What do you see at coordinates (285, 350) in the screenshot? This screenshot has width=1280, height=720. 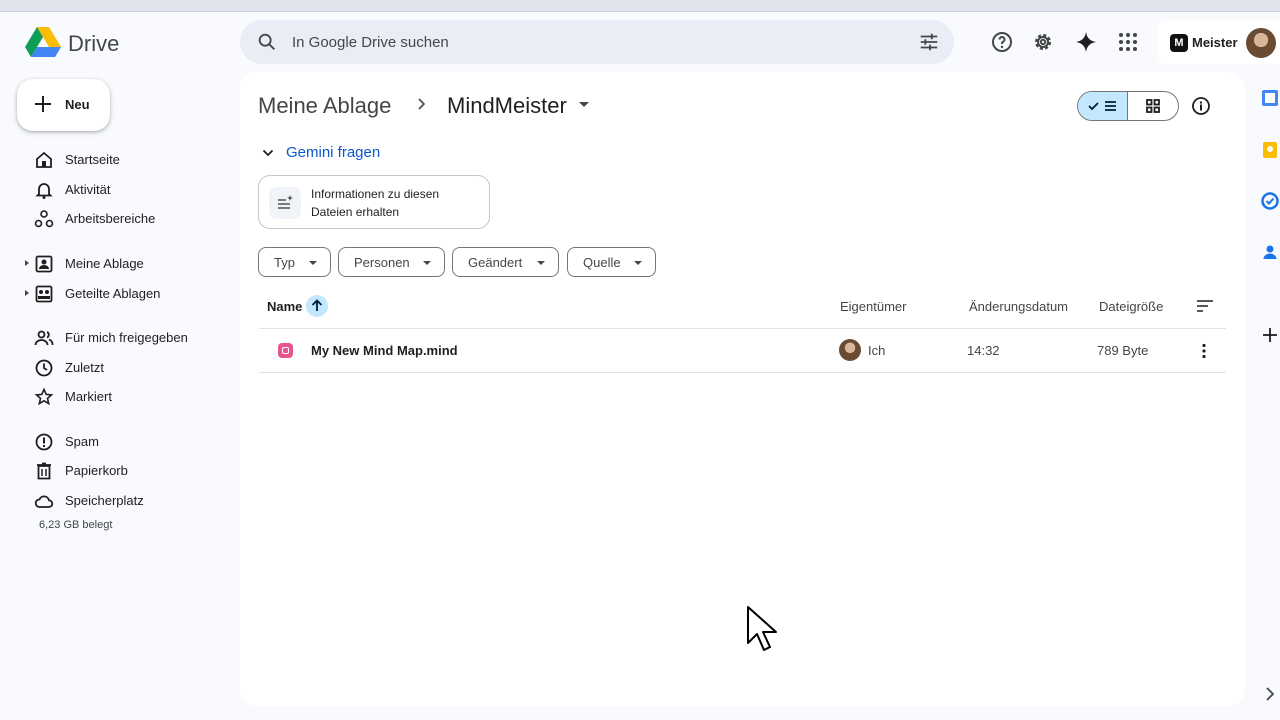 I see `mindmap-file-icon` at bounding box center [285, 350].